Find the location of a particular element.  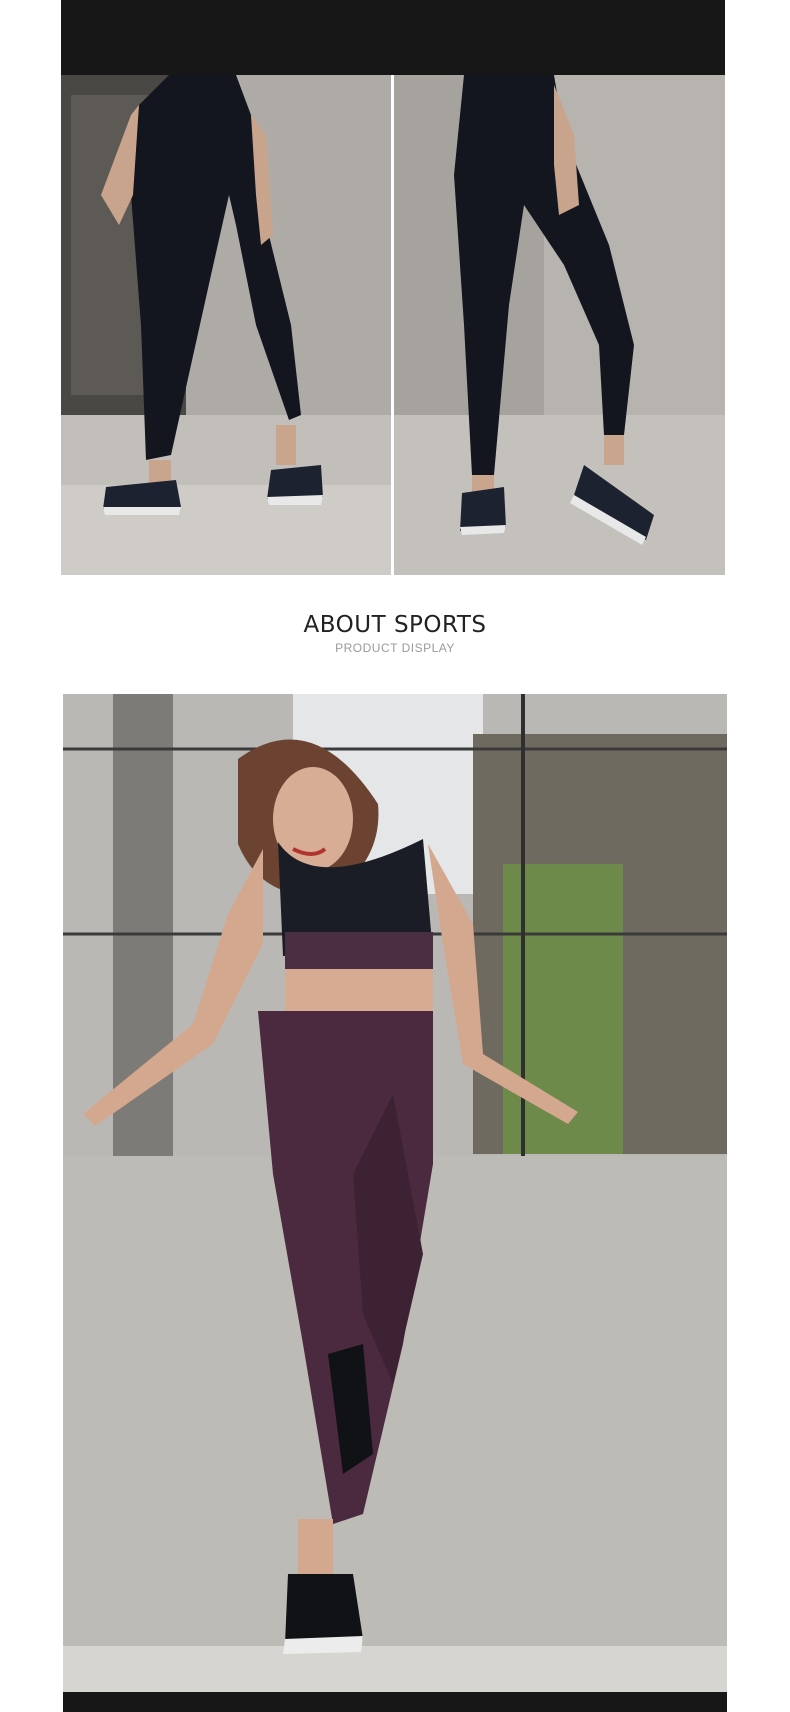

section-title: ABOUT SPORTS is located at coordinates (395, 625).